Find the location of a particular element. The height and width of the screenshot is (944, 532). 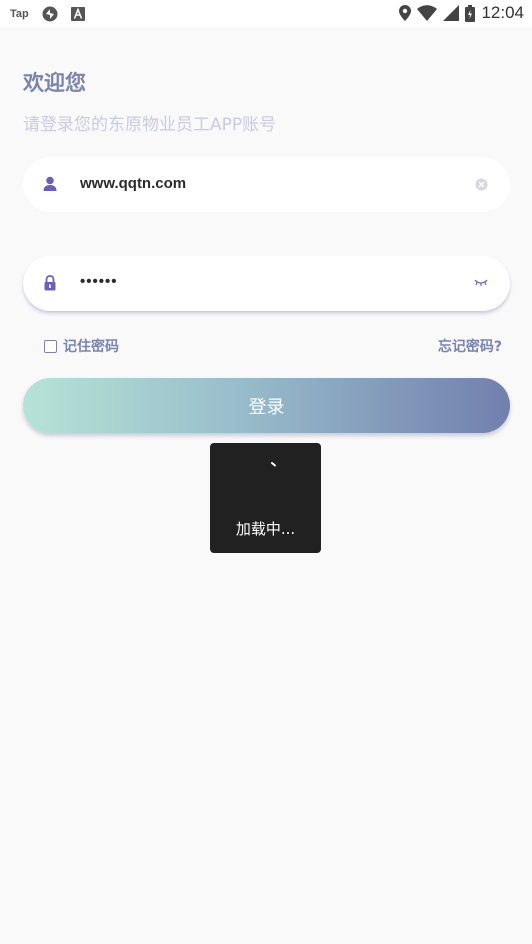

tap-icon: Tap is located at coordinates (19, 14).